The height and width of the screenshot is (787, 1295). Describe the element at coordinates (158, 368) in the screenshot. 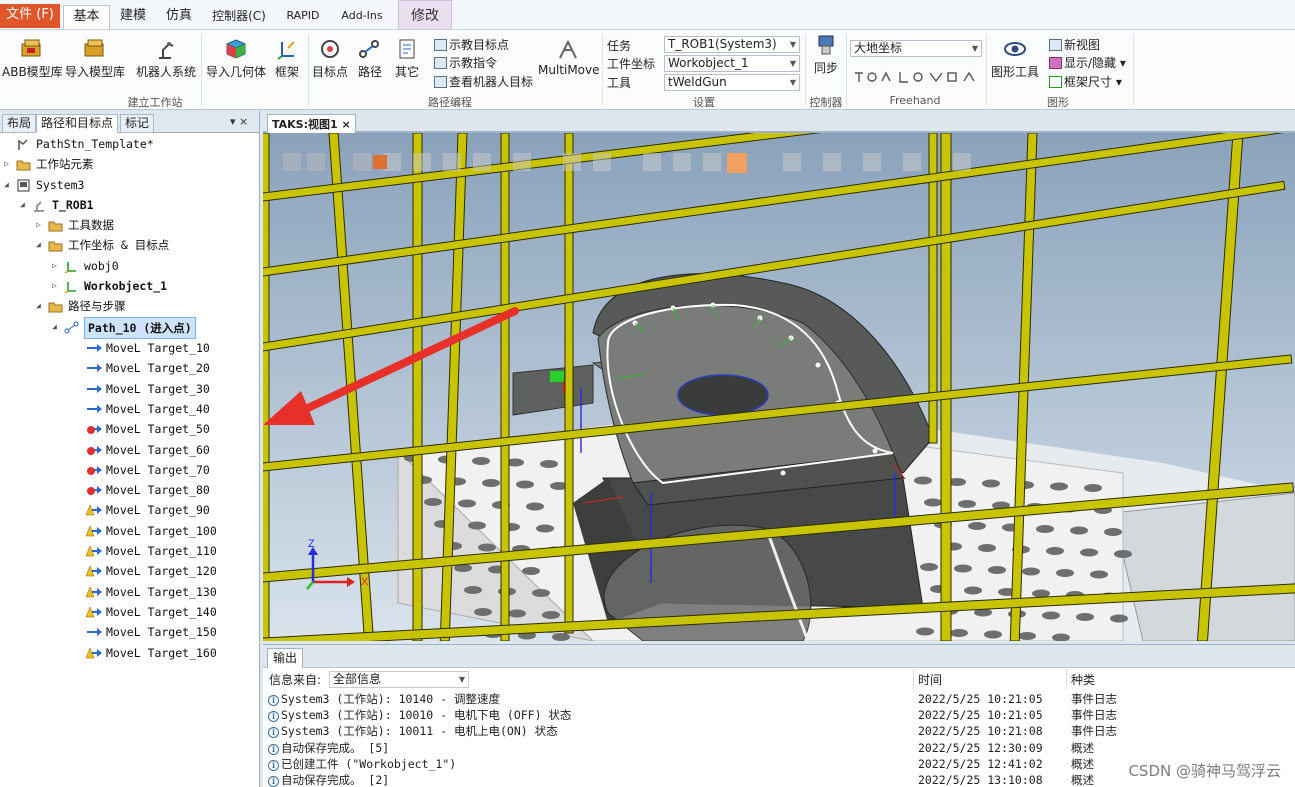

I see `instruction-label: MoveL Target_20` at that location.